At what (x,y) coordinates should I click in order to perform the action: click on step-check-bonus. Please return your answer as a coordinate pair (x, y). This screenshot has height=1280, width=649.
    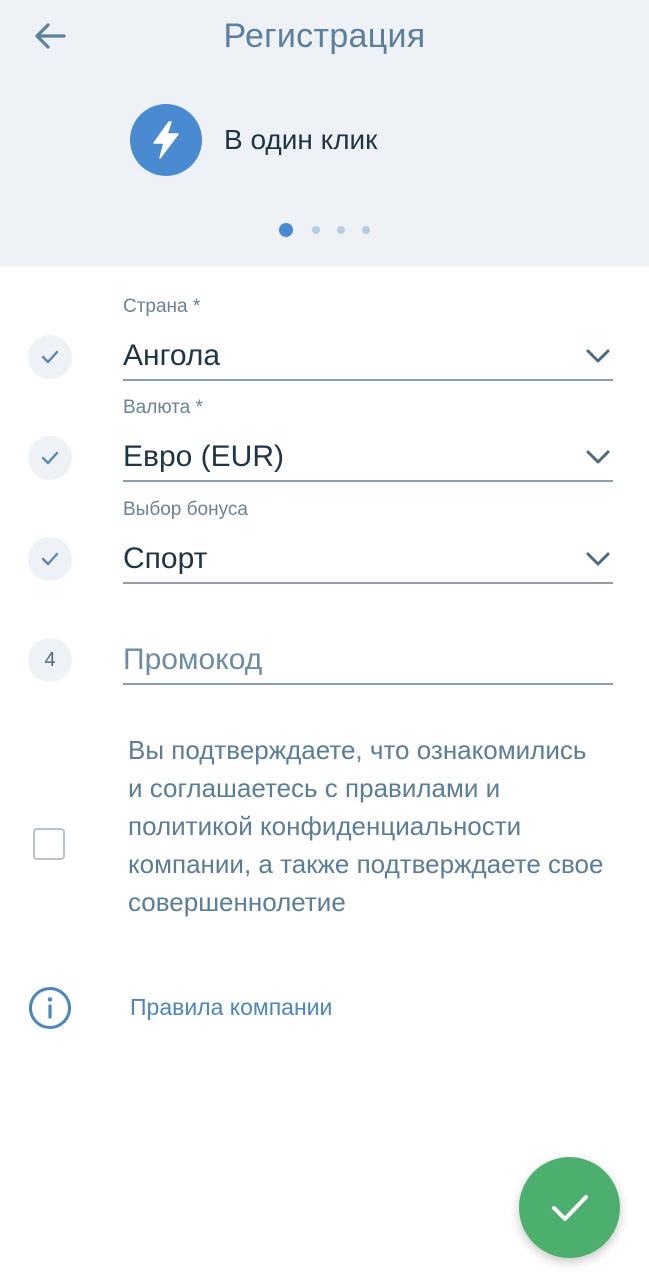
    Looking at the image, I should click on (50, 559).